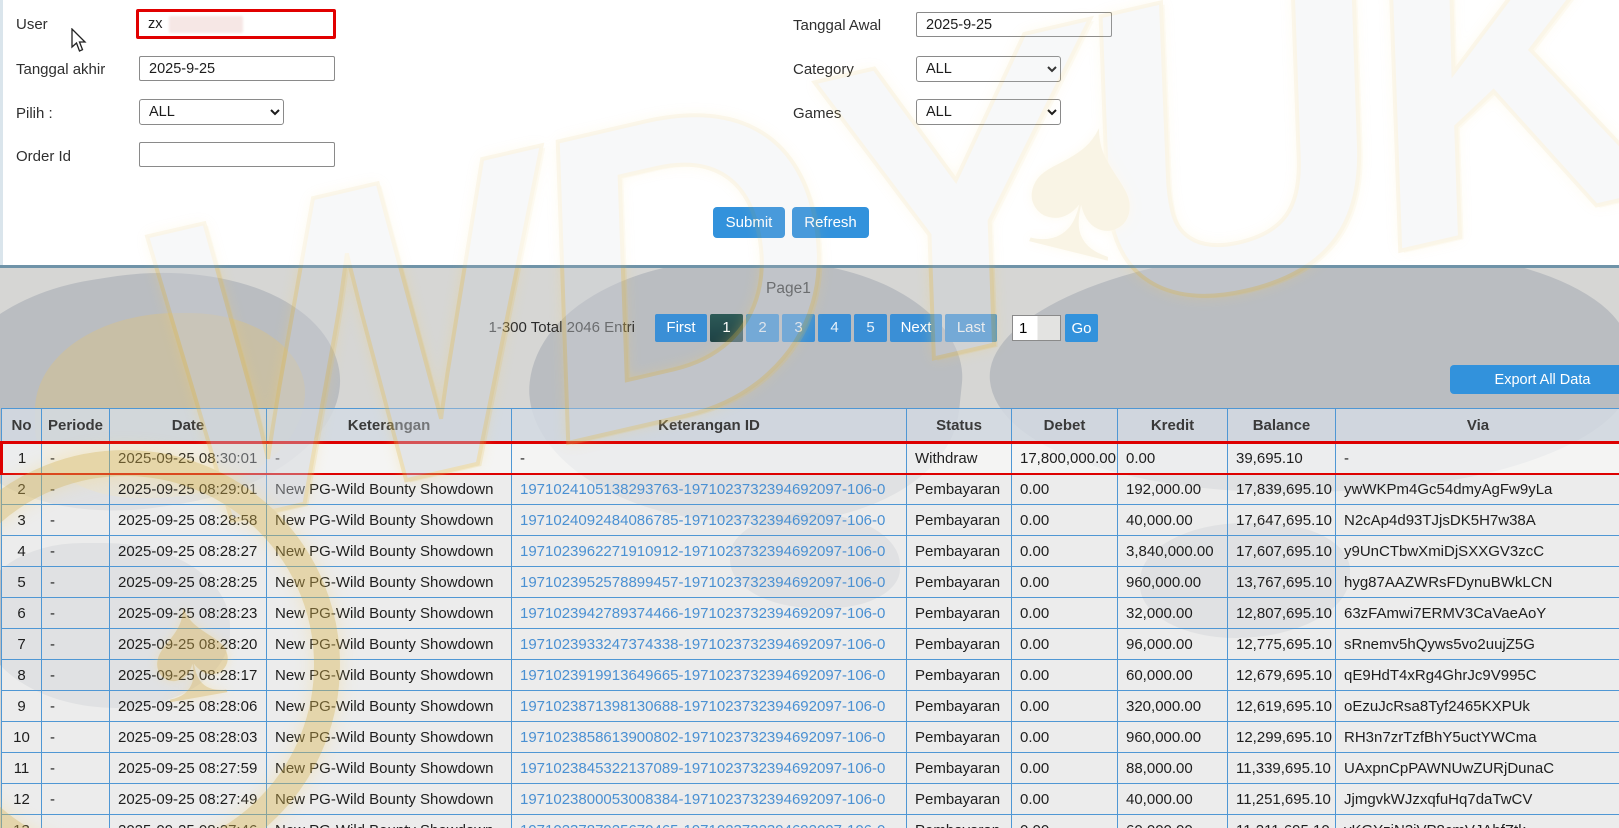  What do you see at coordinates (817, 113) in the screenshot?
I see `games-label: Games` at bounding box center [817, 113].